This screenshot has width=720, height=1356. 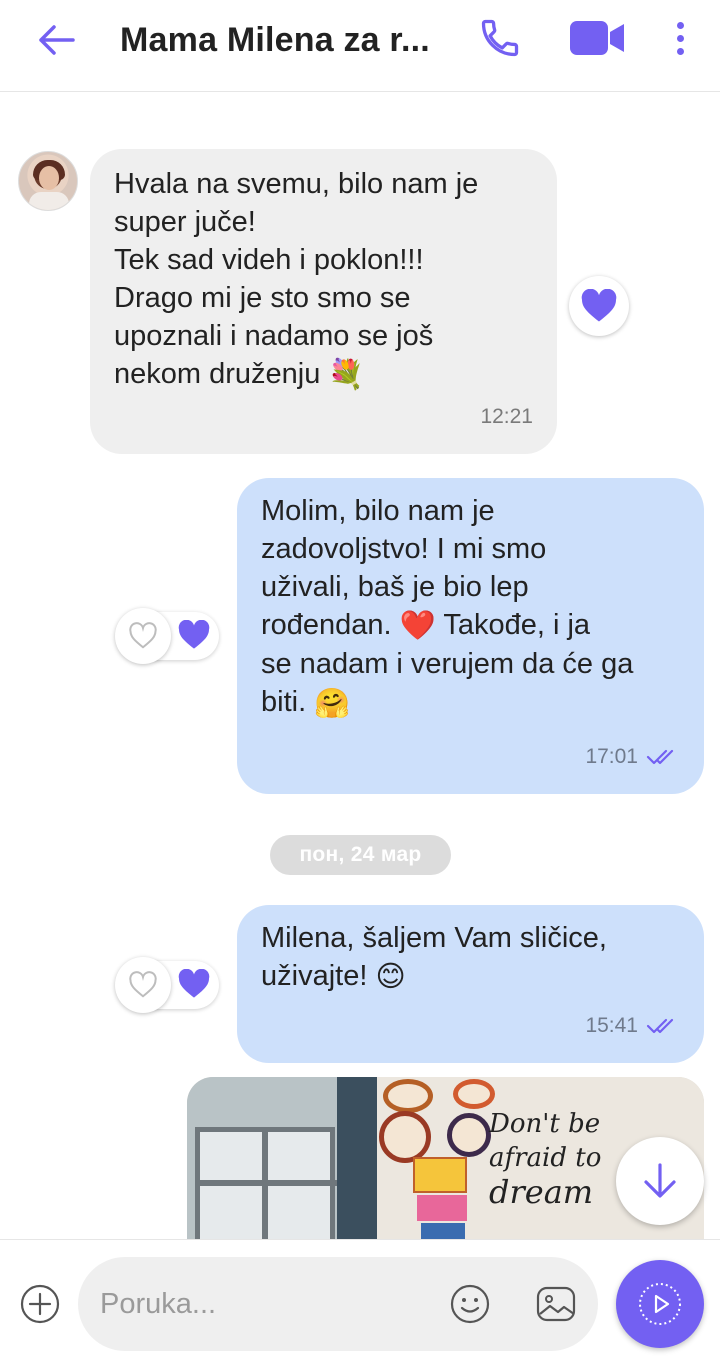 What do you see at coordinates (360, 855) in the screenshot?
I see `date-separator: пон, 24 мар` at bounding box center [360, 855].